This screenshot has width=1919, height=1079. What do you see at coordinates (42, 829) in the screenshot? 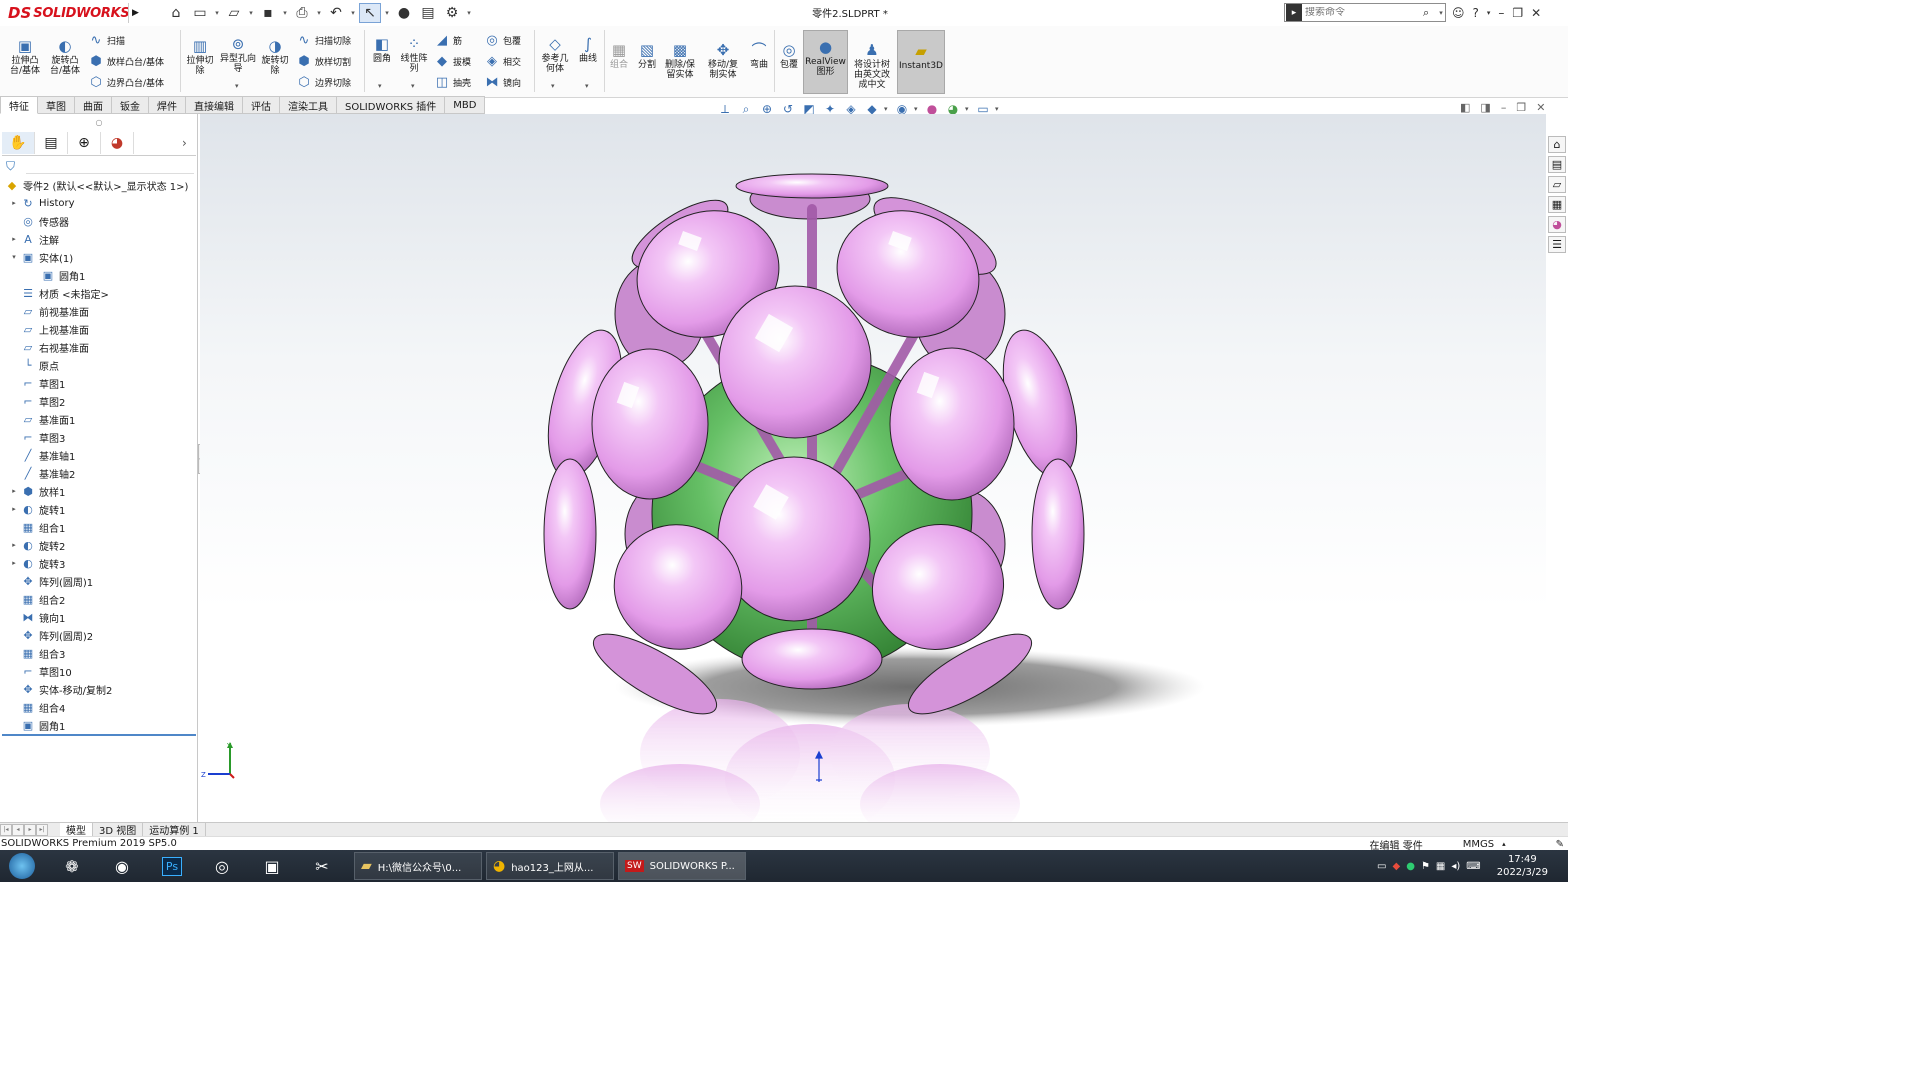
I see `last-tab-arrow: ▸|` at bounding box center [42, 829].